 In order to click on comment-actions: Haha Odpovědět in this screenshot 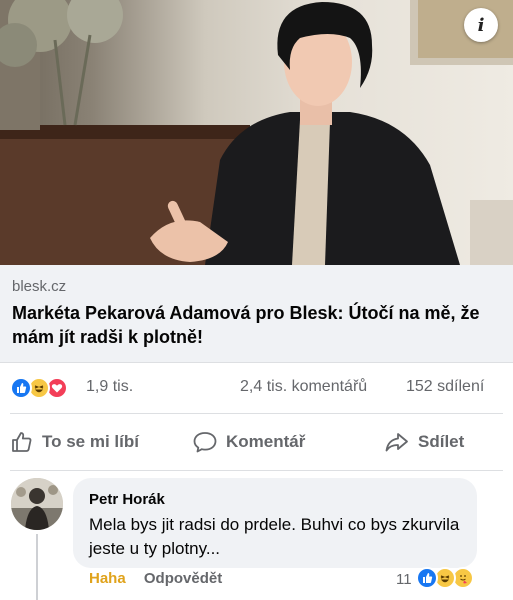, I will do `click(155, 578)`.